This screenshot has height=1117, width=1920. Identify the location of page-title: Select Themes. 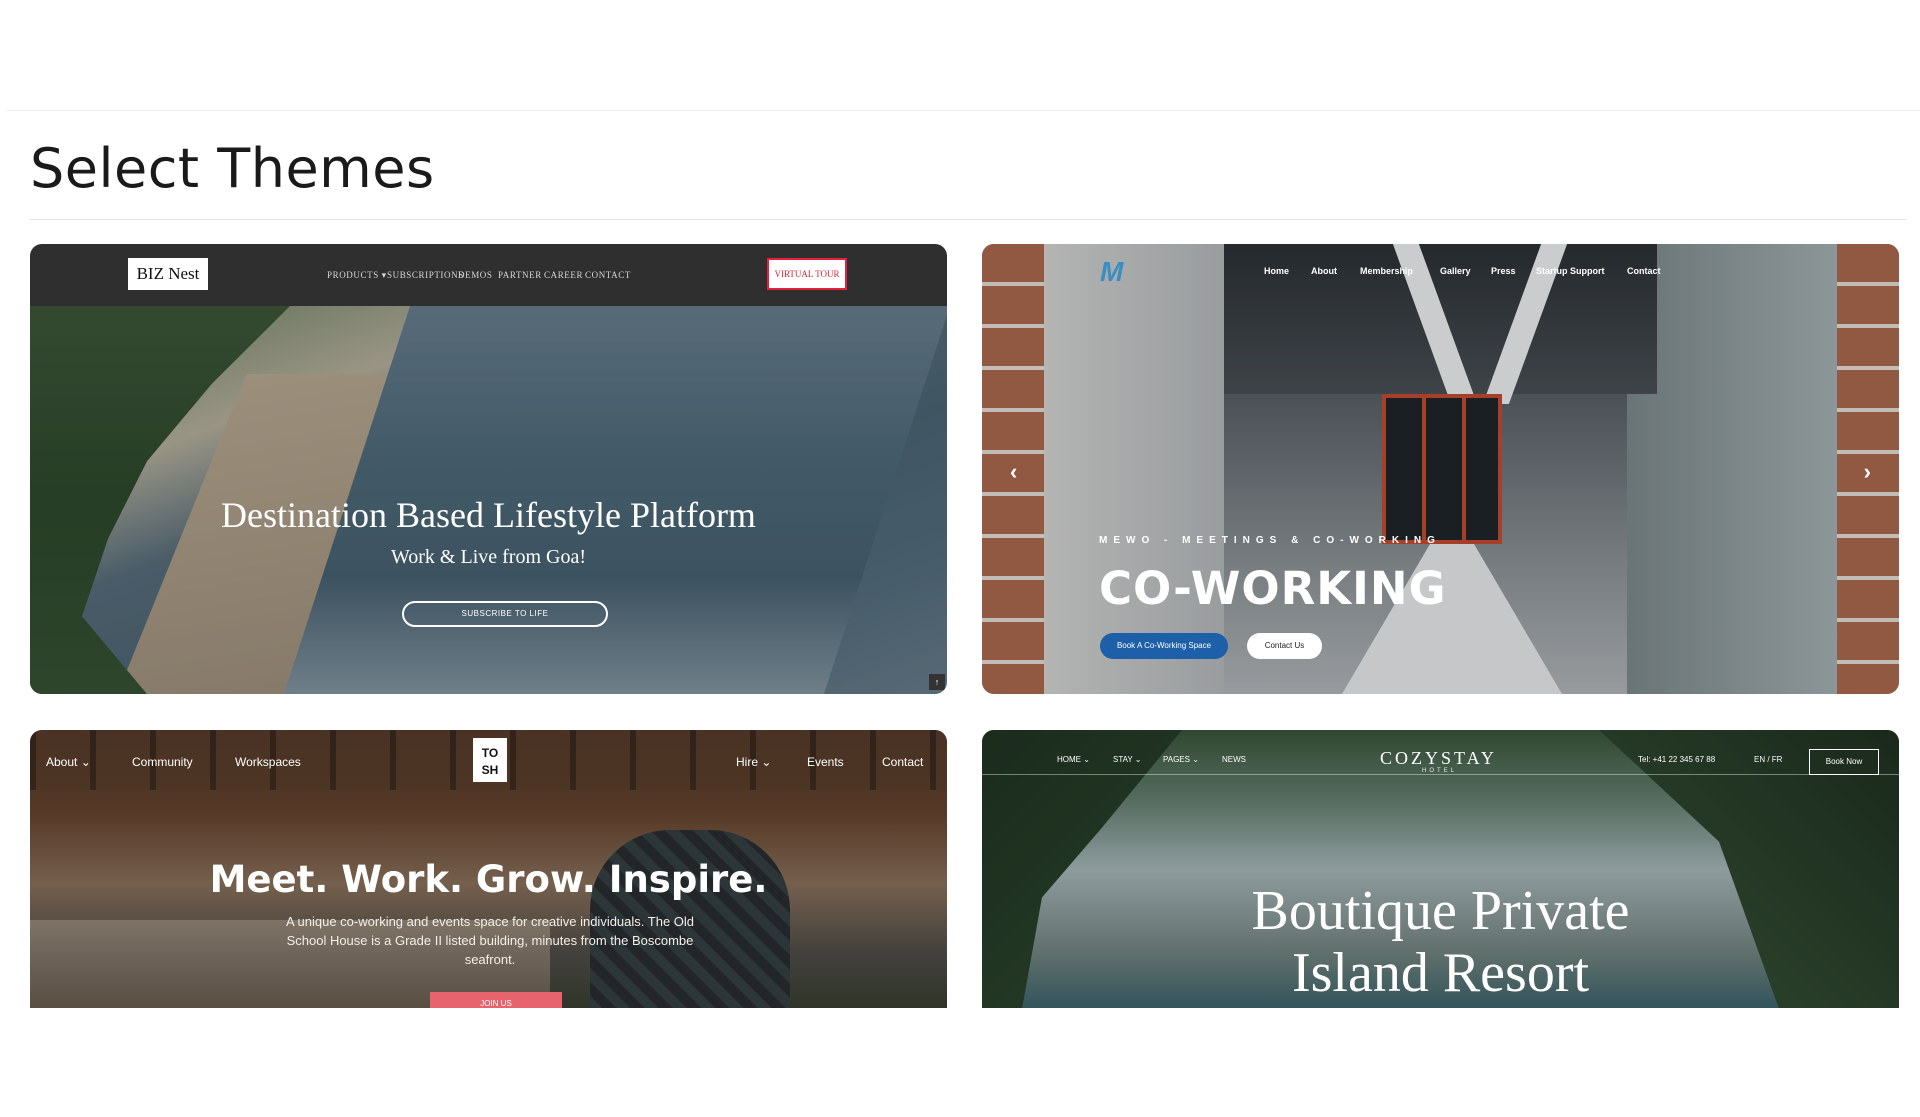
(232, 168).